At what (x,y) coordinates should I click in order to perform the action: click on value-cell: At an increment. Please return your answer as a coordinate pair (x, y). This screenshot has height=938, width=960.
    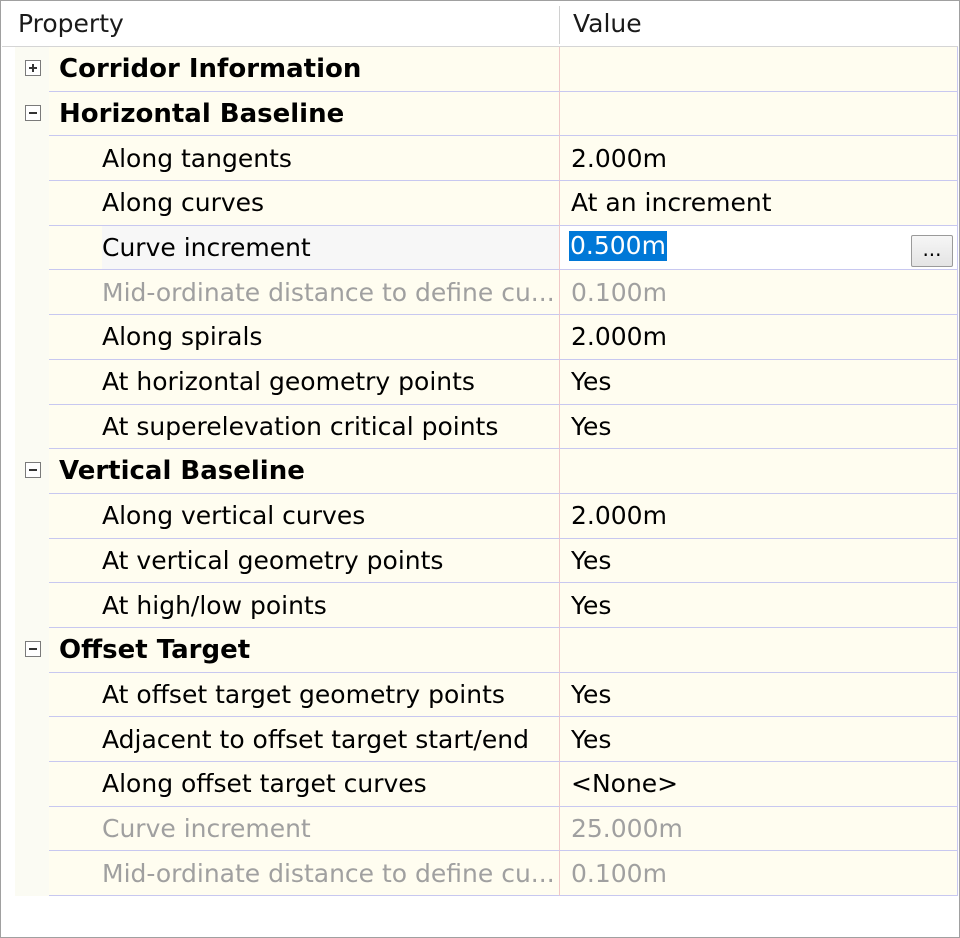
    Looking at the image, I should click on (758, 203).